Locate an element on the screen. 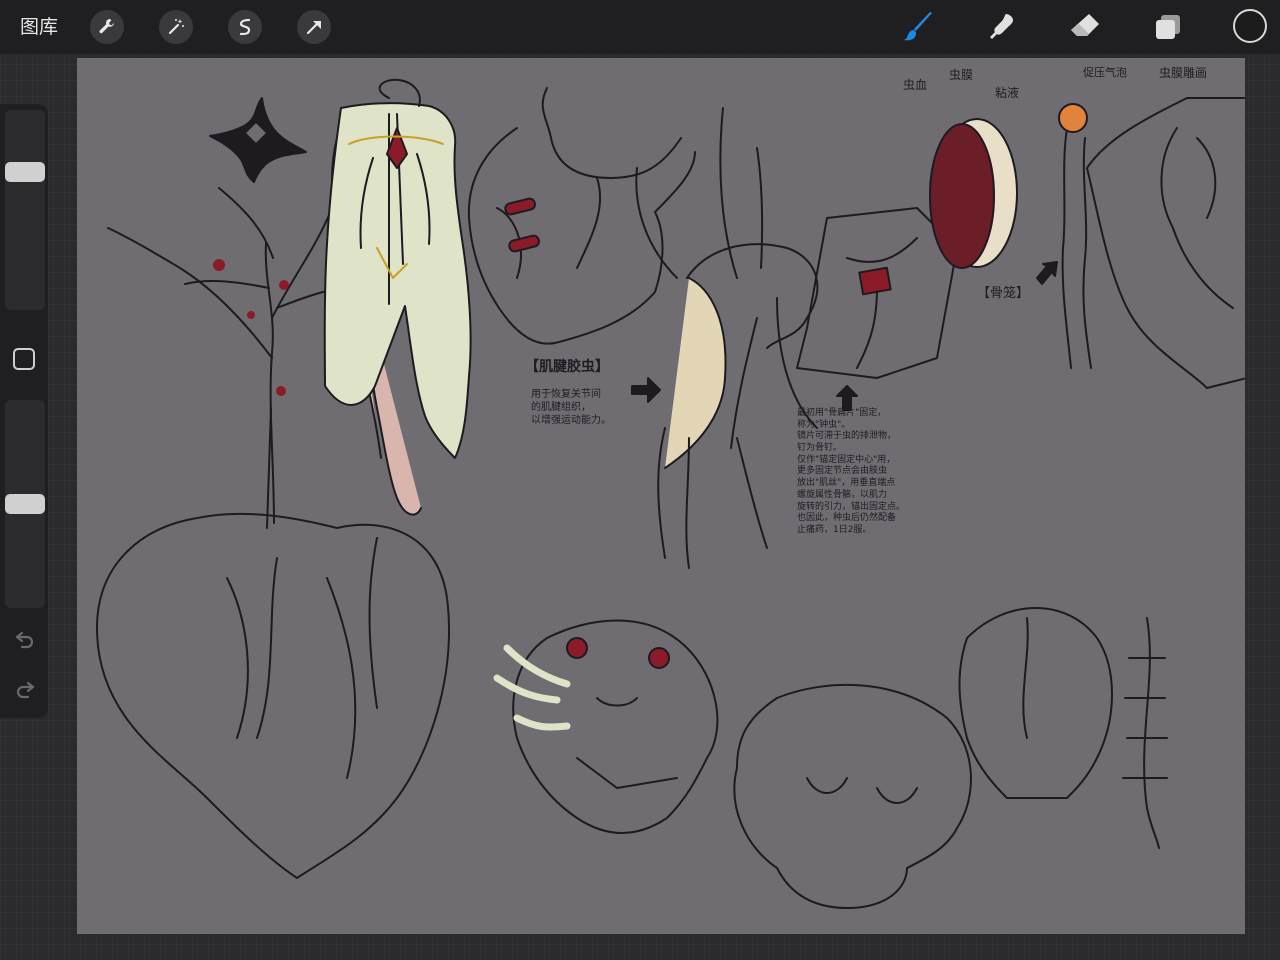 This screenshot has height=960, width=1280. brush-opacity-thumb is located at coordinates (25, 504).